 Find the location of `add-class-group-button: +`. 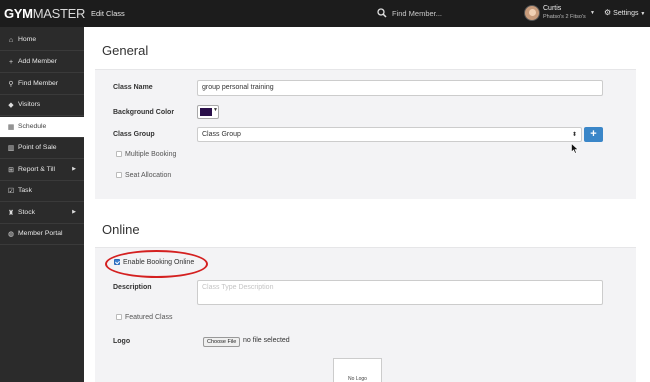

add-class-group-button: + is located at coordinates (593, 134).